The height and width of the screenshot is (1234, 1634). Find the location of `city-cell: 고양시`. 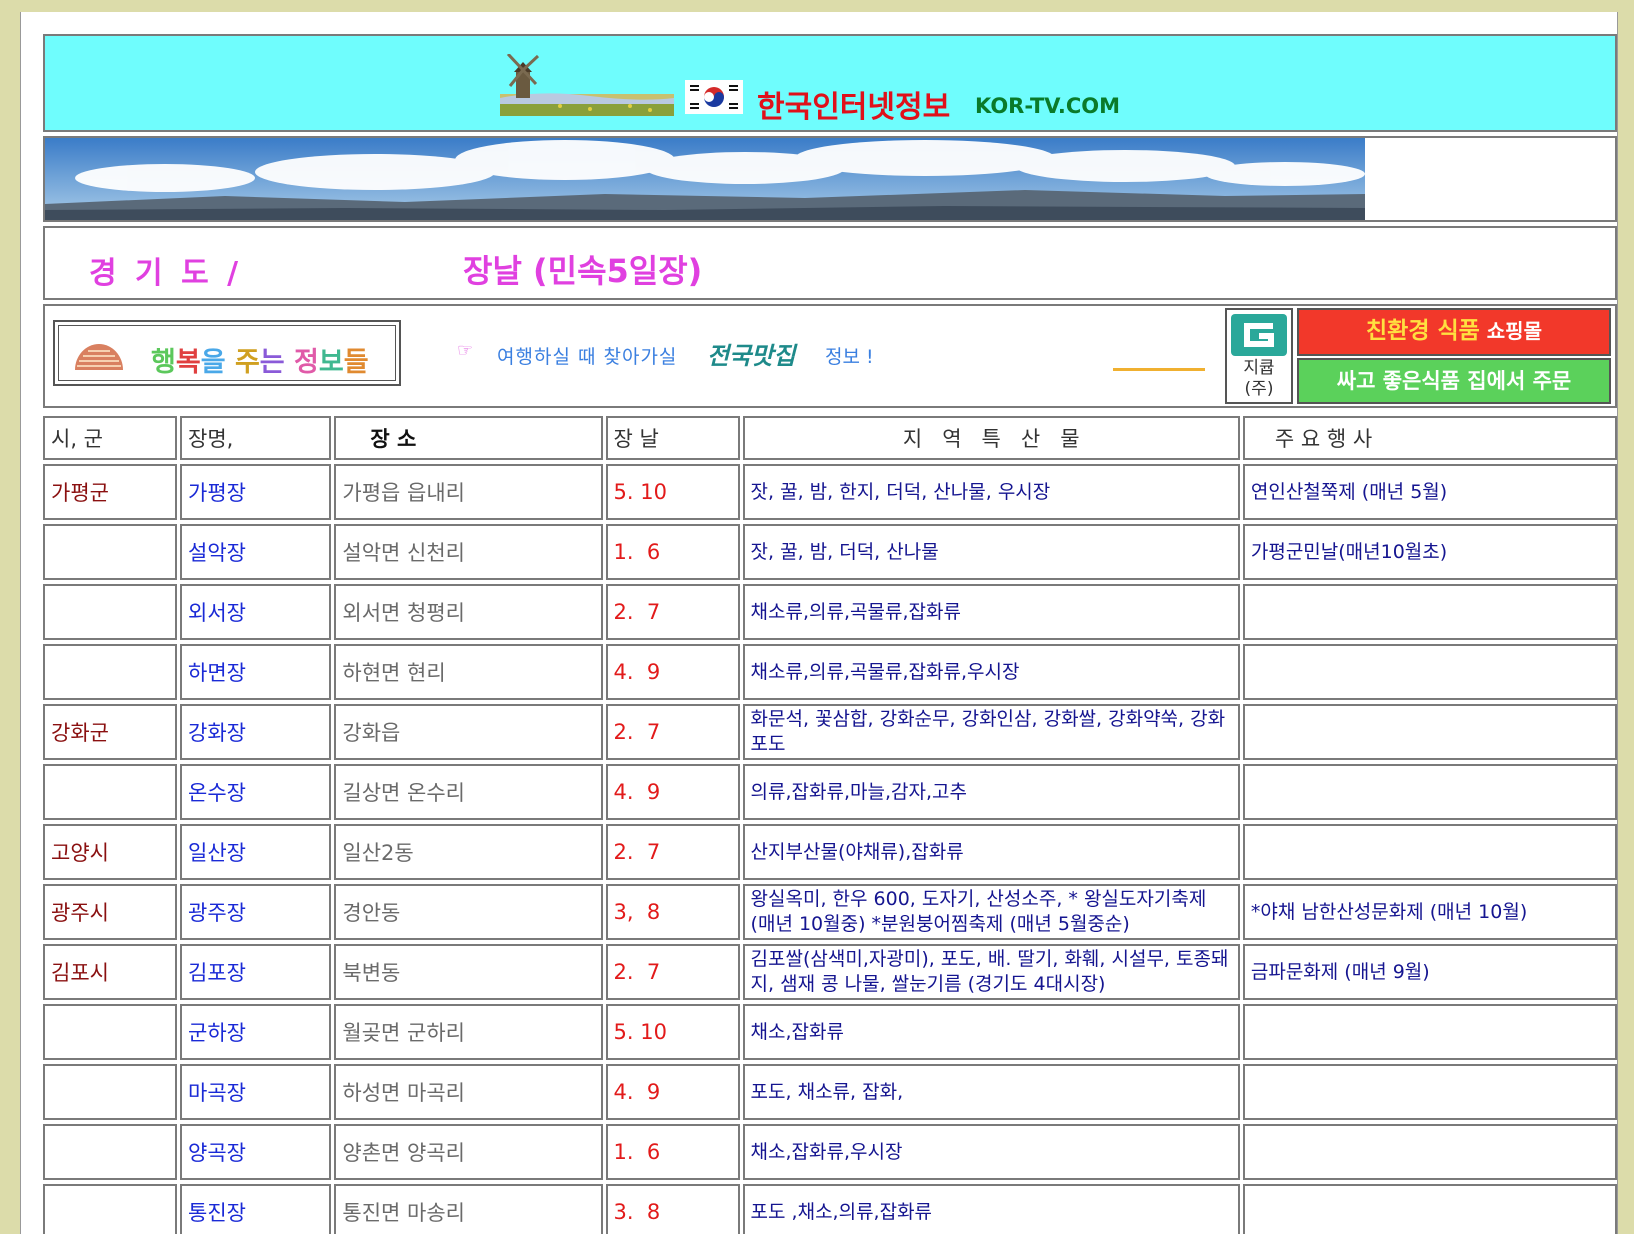

city-cell: 고양시 is located at coordinates (110, 852).